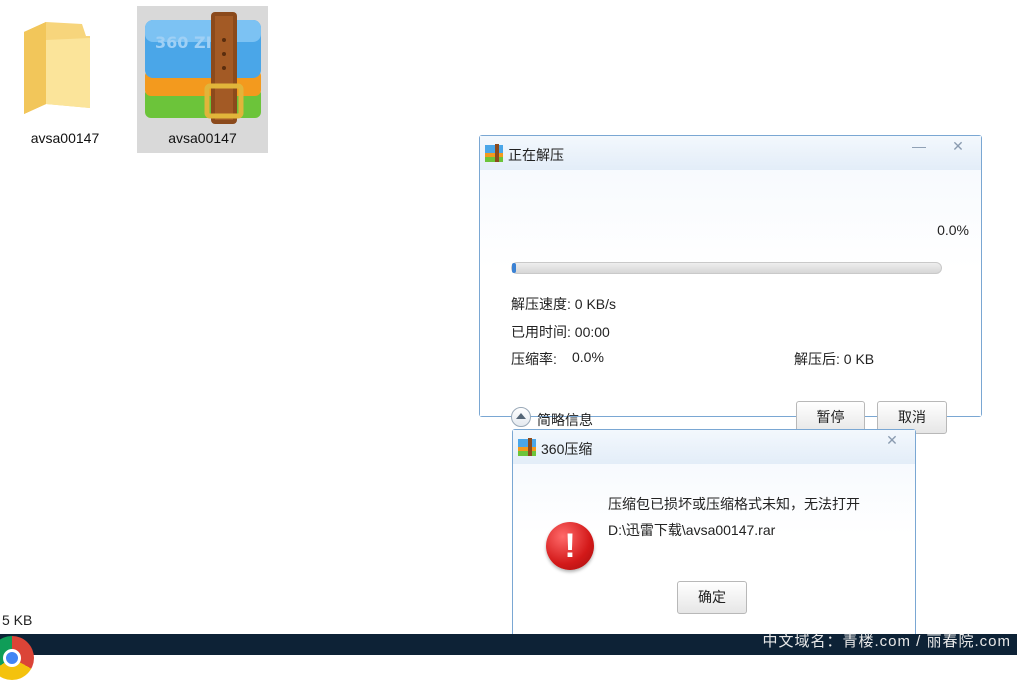 Image resolution: width=1017 pixels, height=680 pixels. What do you see at coordinates (202, 138) in the screenshot?
I see `archive-label: avsa00147` at bounding box center [202, 138].